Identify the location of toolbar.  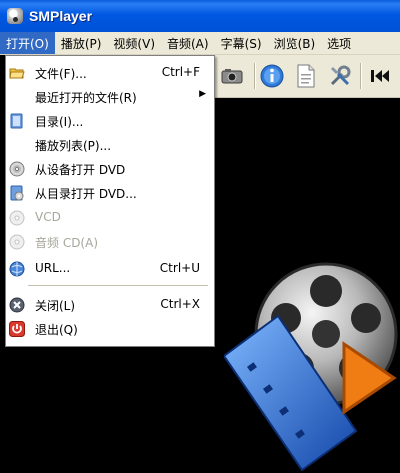
(307, 76).